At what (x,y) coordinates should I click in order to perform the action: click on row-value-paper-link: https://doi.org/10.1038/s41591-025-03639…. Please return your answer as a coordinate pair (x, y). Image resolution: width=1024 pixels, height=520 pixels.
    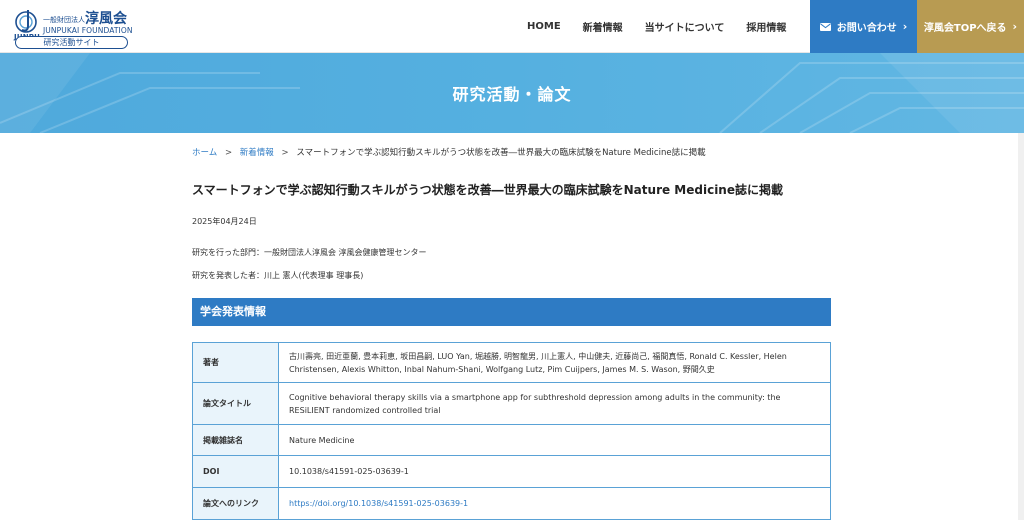
    Looking at the image, I should click on (554, 503).